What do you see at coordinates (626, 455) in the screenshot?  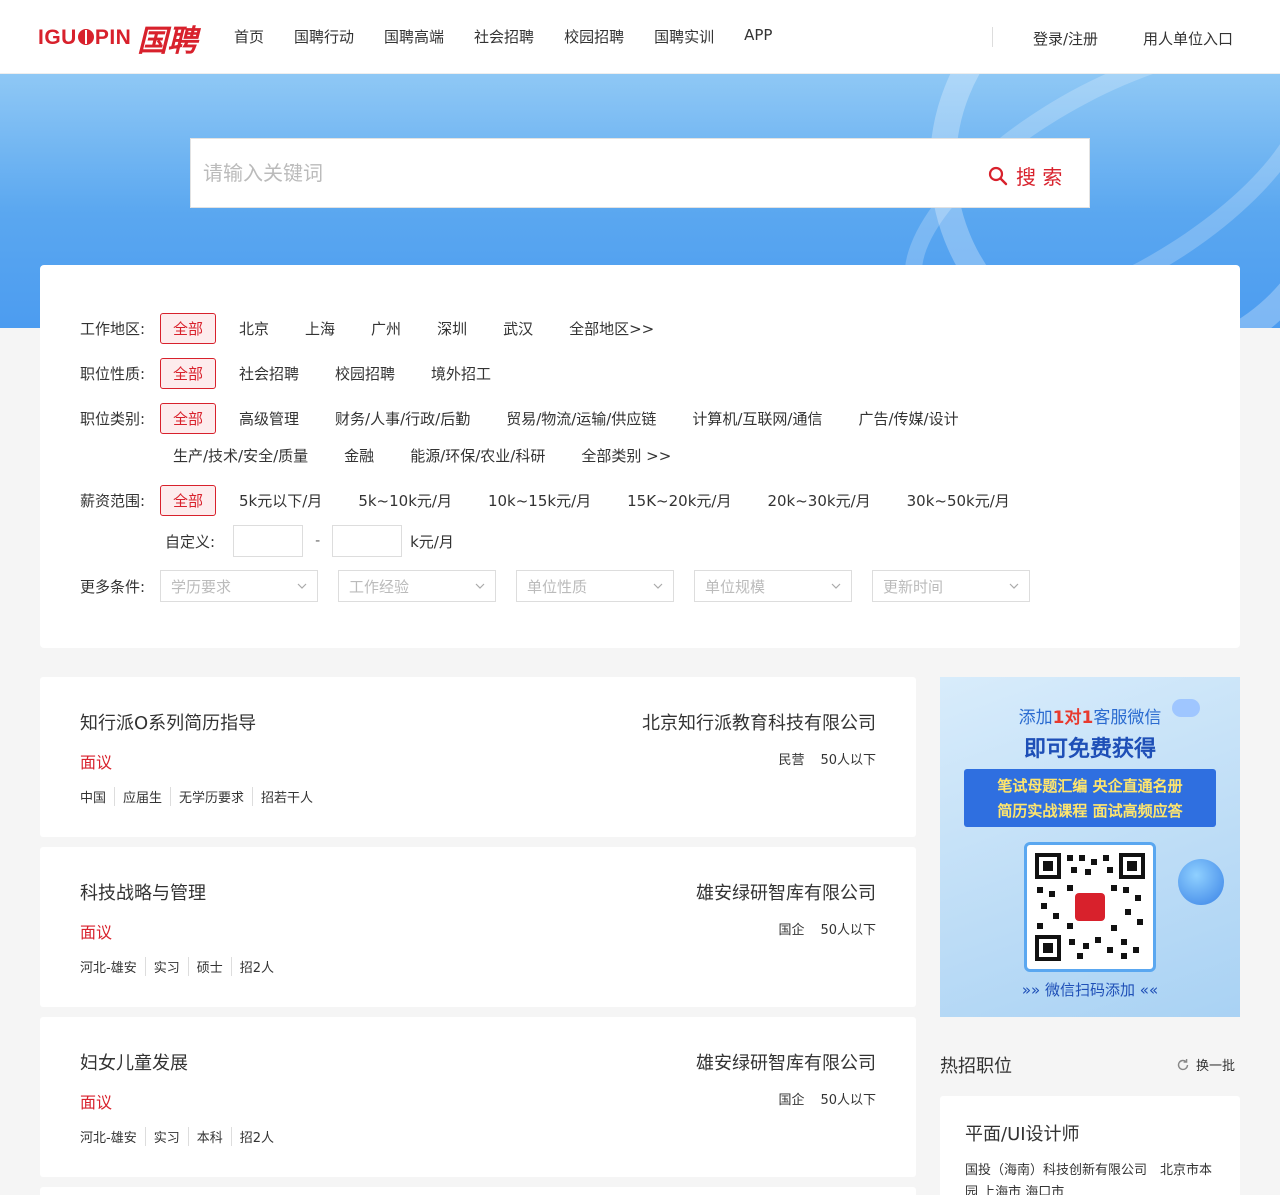 I see `category-option-more: 全部类别 >>` at bounding box center [626, 455].